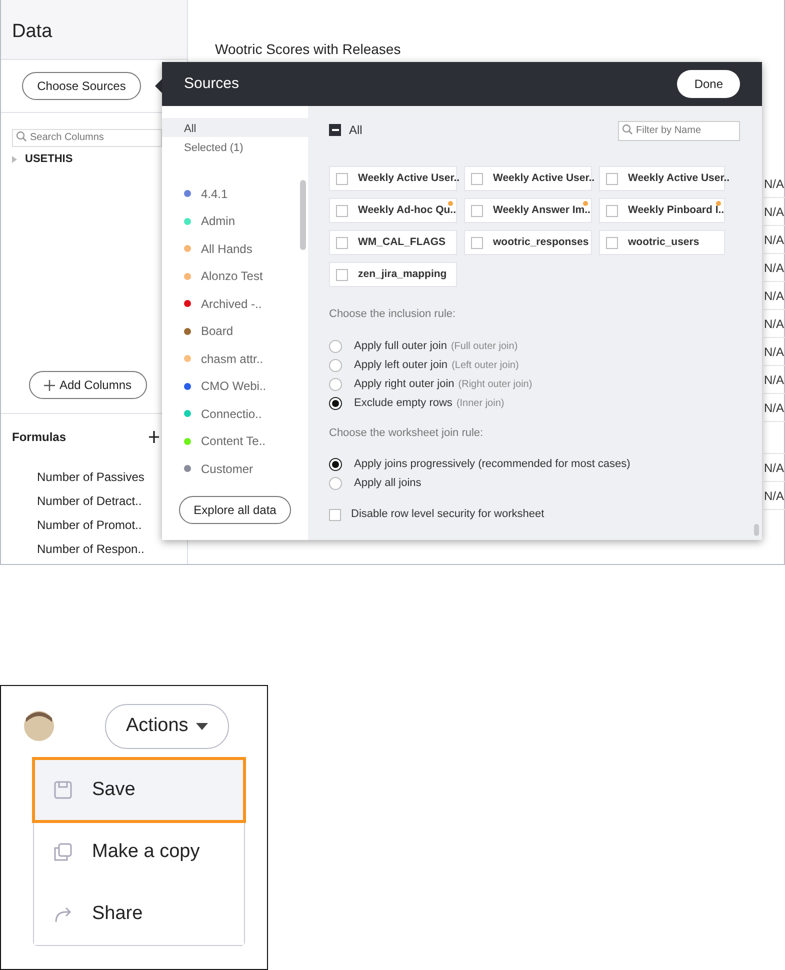 The width and height of the screenshot is (785, 970). I want to click on radio-label: Apply right outer join, so click(404, 384).